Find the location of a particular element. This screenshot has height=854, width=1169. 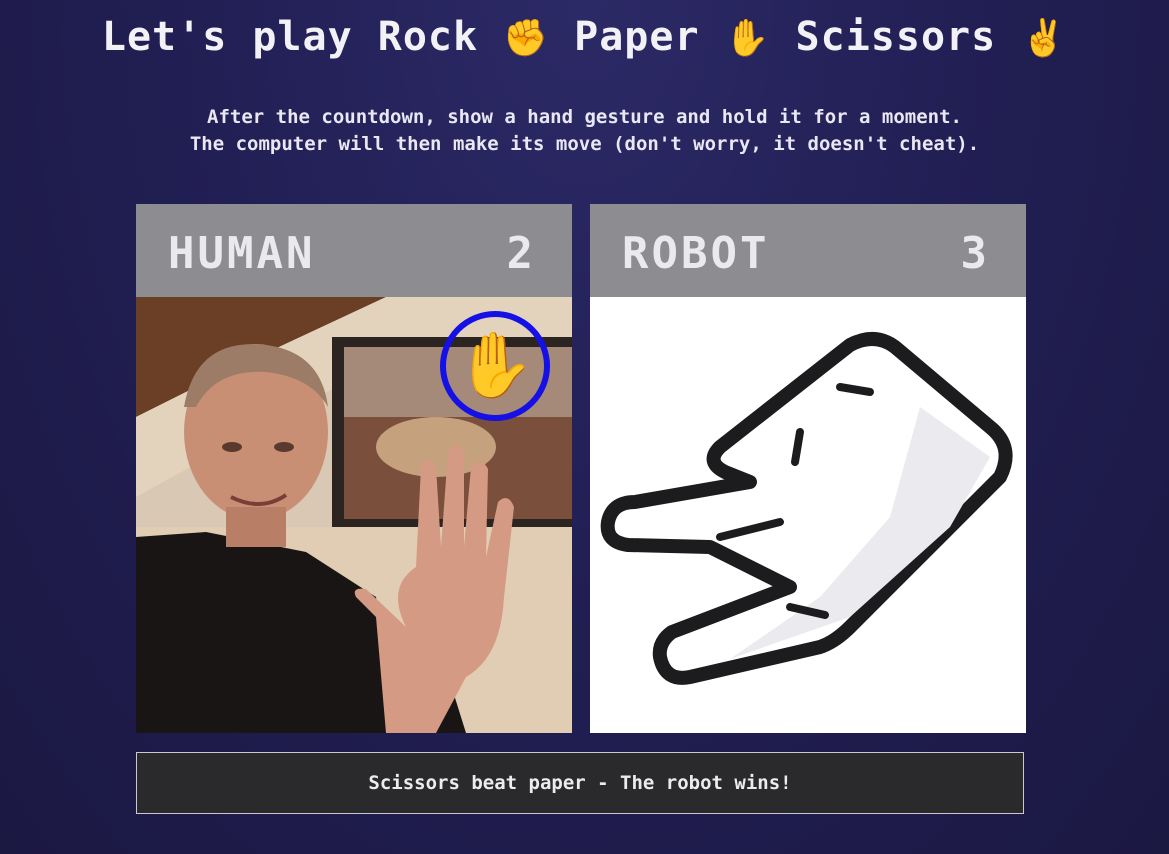

page-title: Let's play Rock ✊ Paper ✋ Scissors ✌️ is located at coordinates (584, 37).